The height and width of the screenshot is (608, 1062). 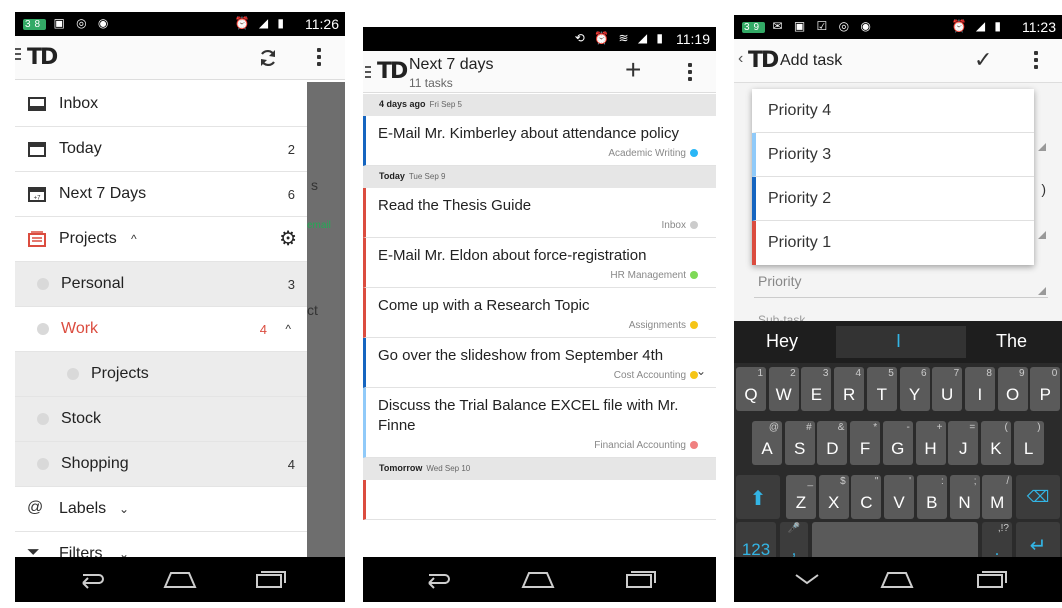 What do you see at coordinates (893, 155) in the screenshot?
I see `priority-option-3: Priority 3` at bounding box center [893, 155].